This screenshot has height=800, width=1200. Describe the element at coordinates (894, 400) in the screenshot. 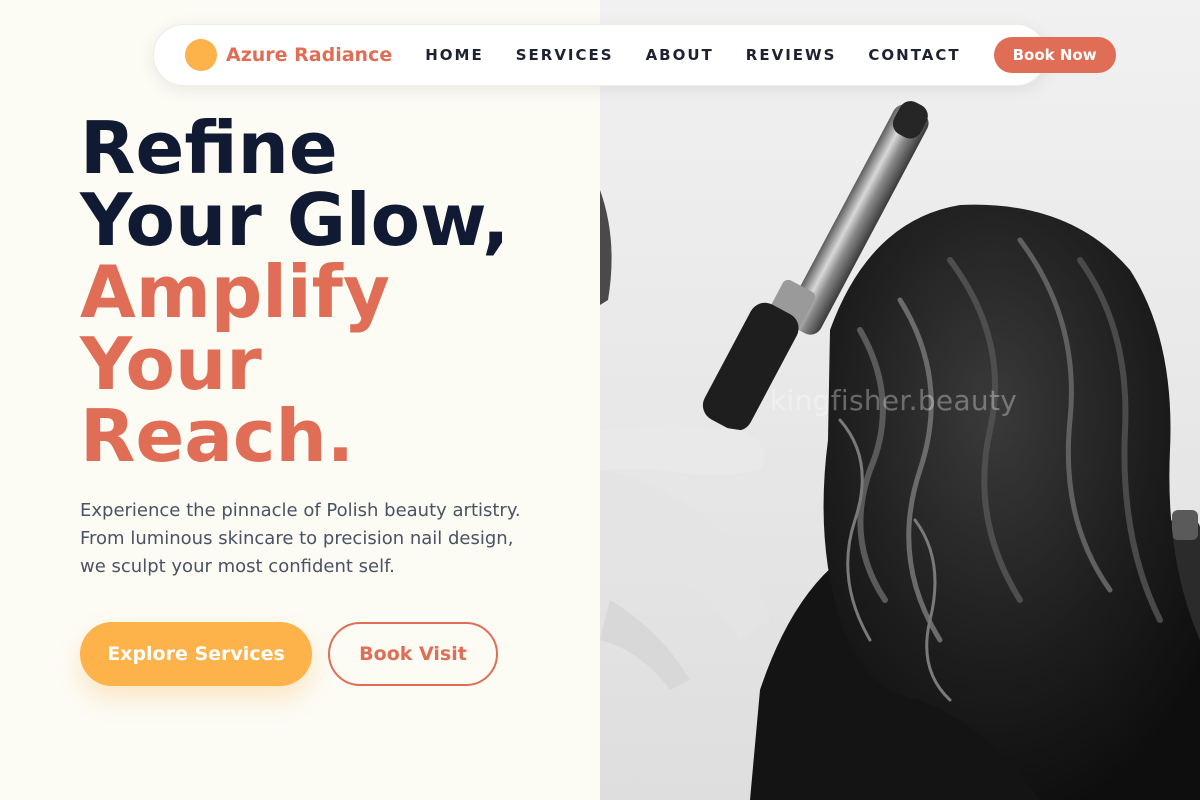

I see `photo-watermark: kingfisher.beauty` at that location.